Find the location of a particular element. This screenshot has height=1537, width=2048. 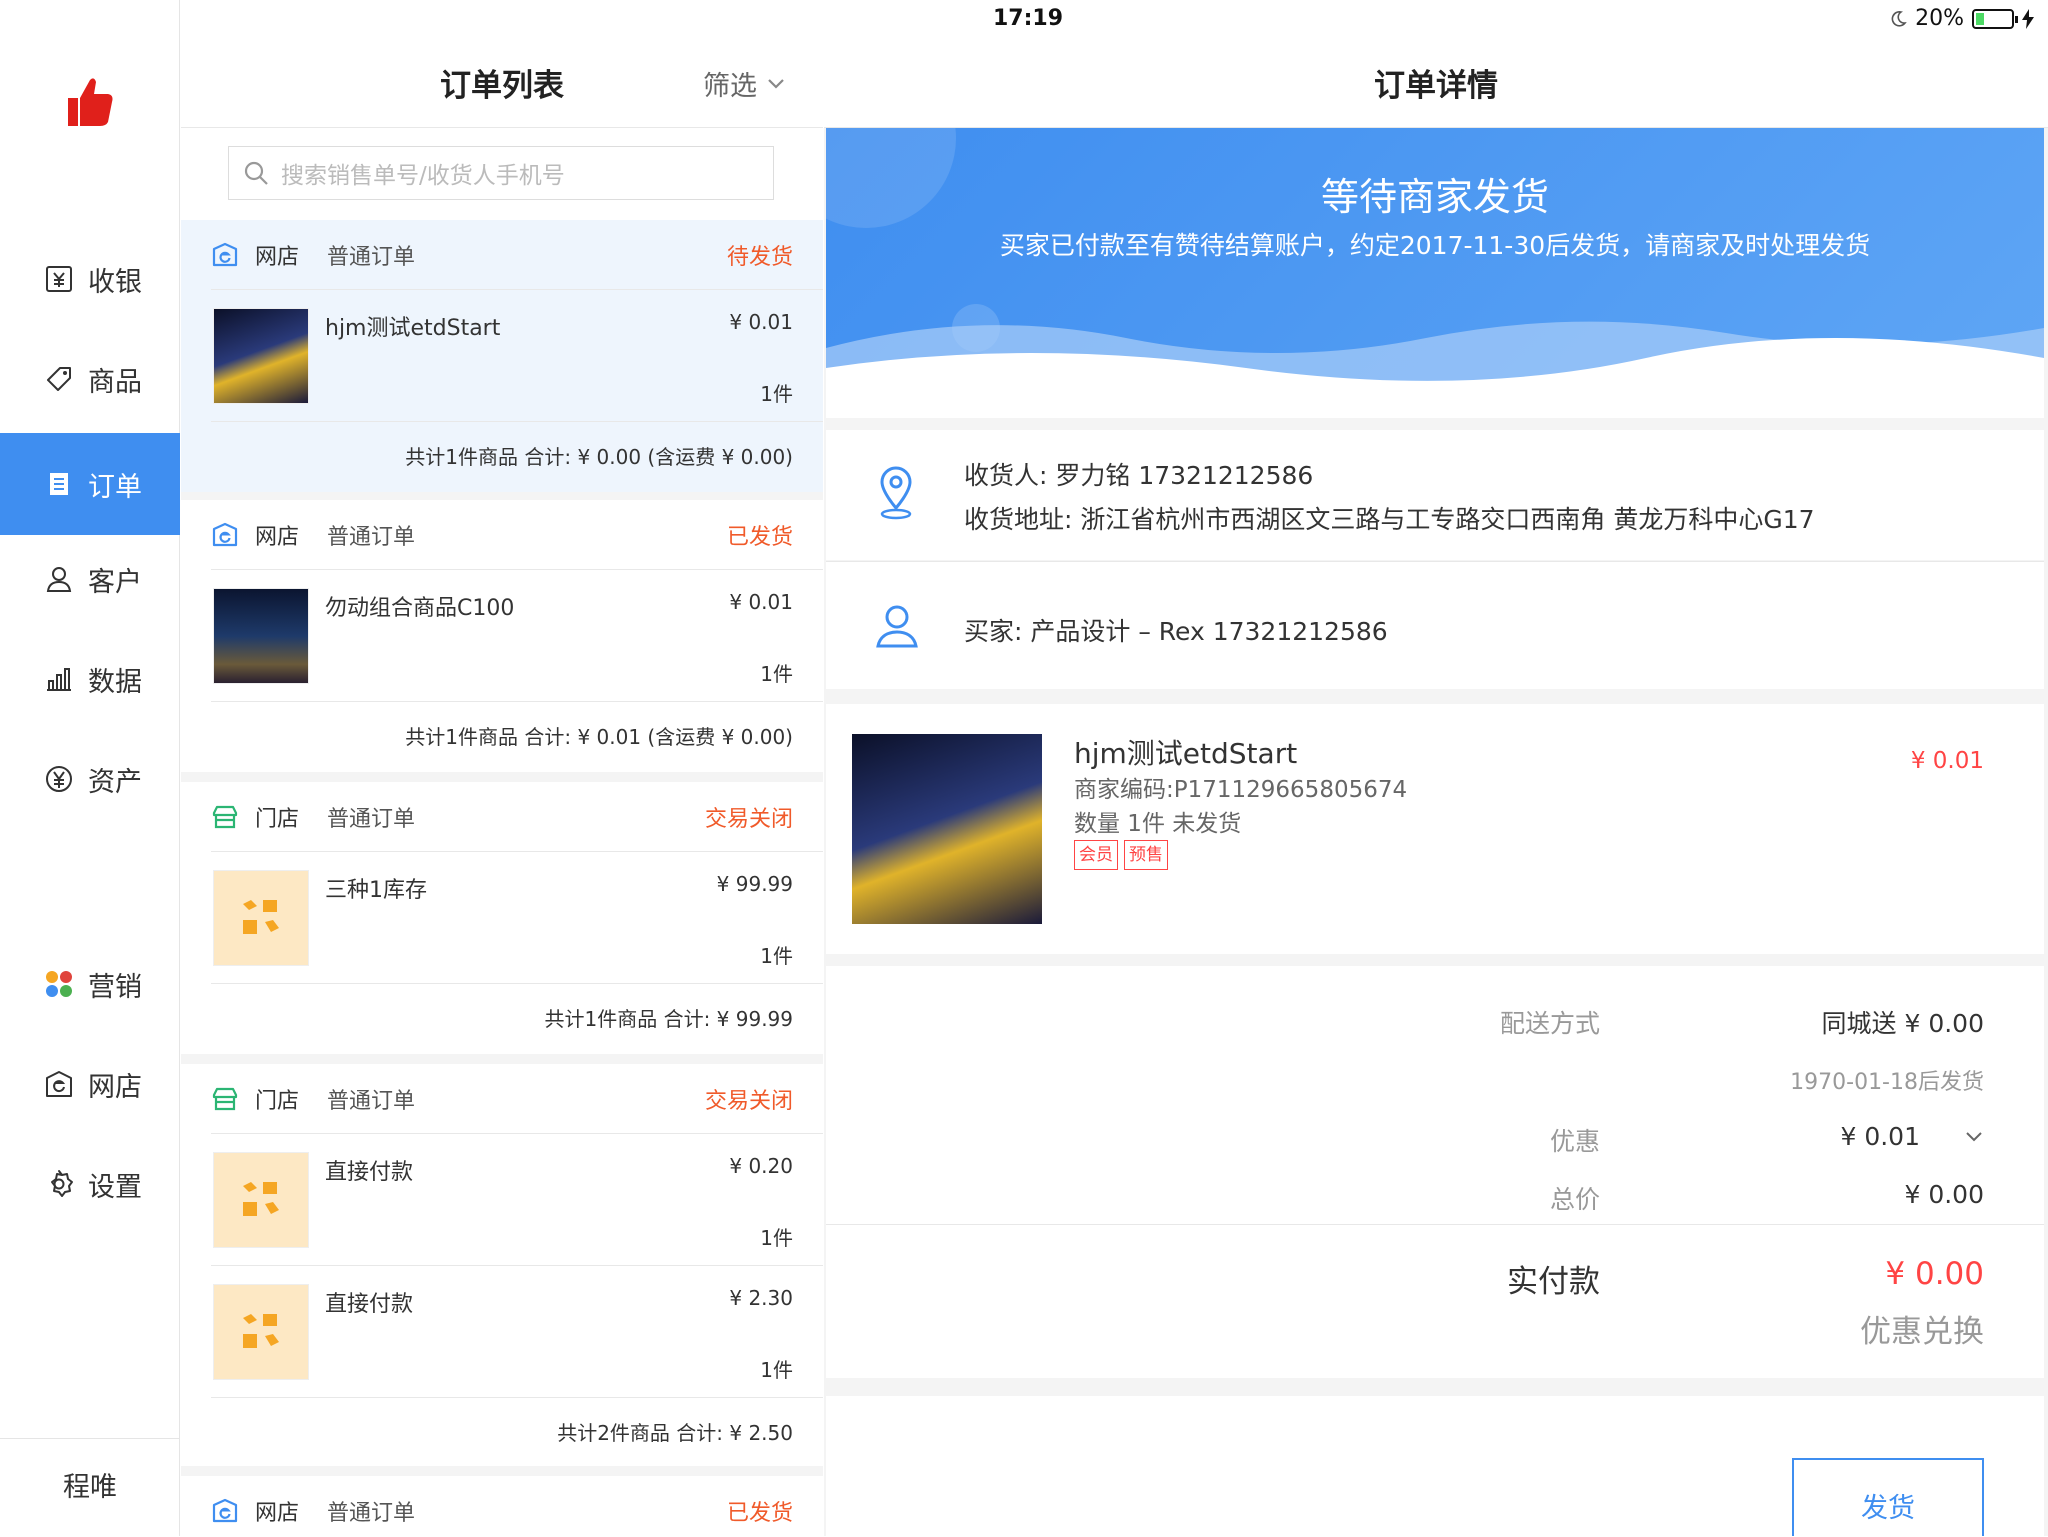

sidebar-item-orders: 订单 is located at coordinates (90, 484).